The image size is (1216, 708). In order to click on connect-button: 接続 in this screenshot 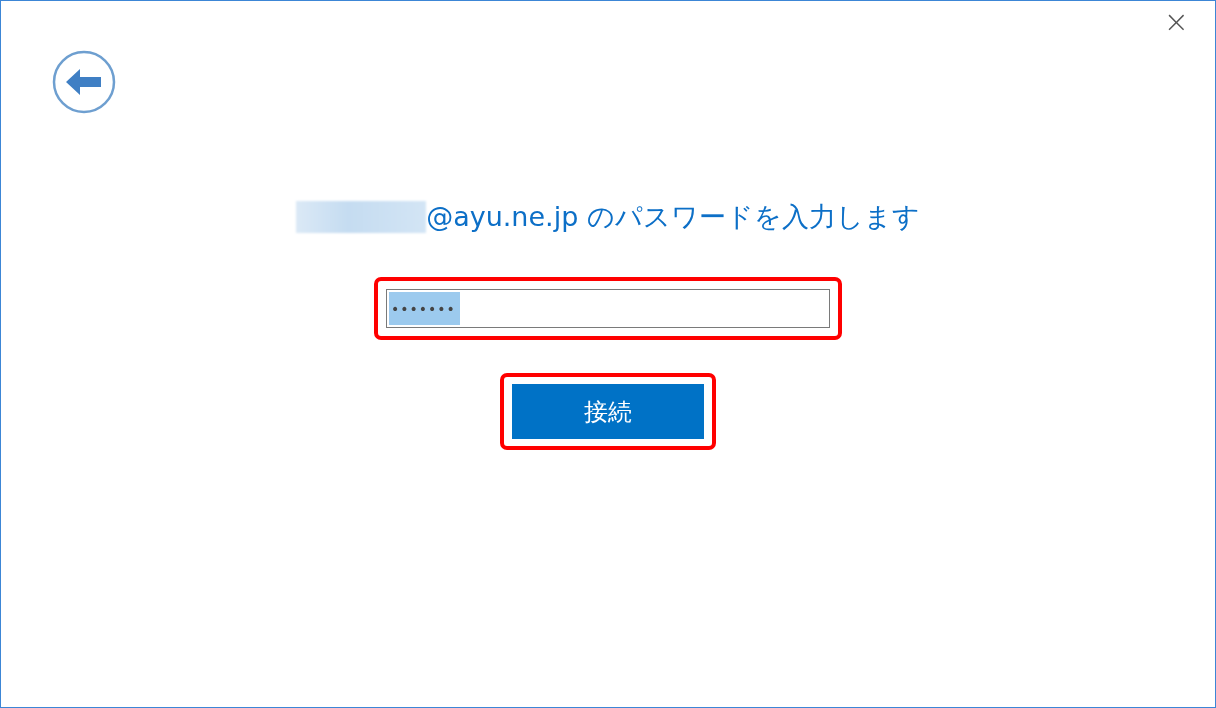, I will do `click(608, 411)`.